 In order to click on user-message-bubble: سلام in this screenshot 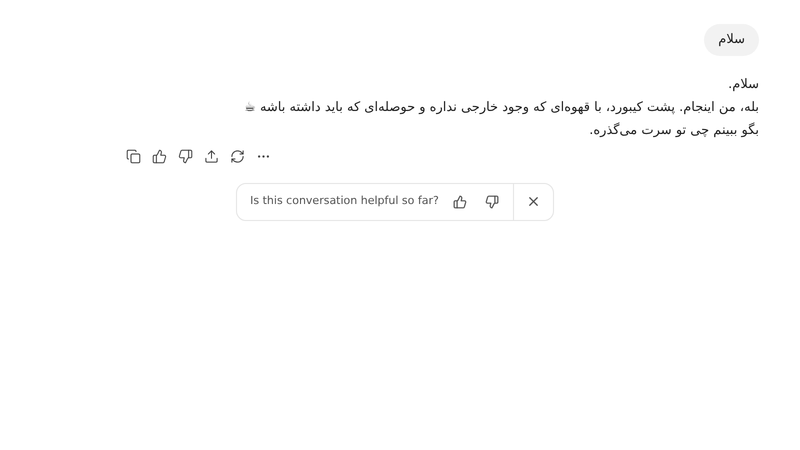, I will do `click(731, 40)`.